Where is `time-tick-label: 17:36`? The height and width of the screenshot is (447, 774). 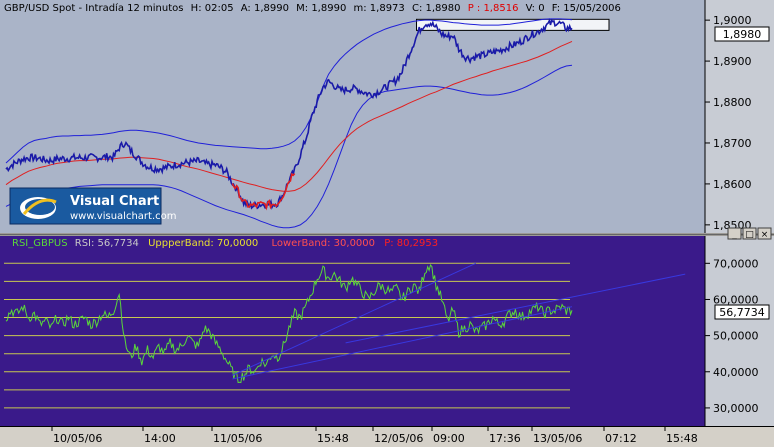
time-tick-label: 17:36 is located at coordinates (505, 438).